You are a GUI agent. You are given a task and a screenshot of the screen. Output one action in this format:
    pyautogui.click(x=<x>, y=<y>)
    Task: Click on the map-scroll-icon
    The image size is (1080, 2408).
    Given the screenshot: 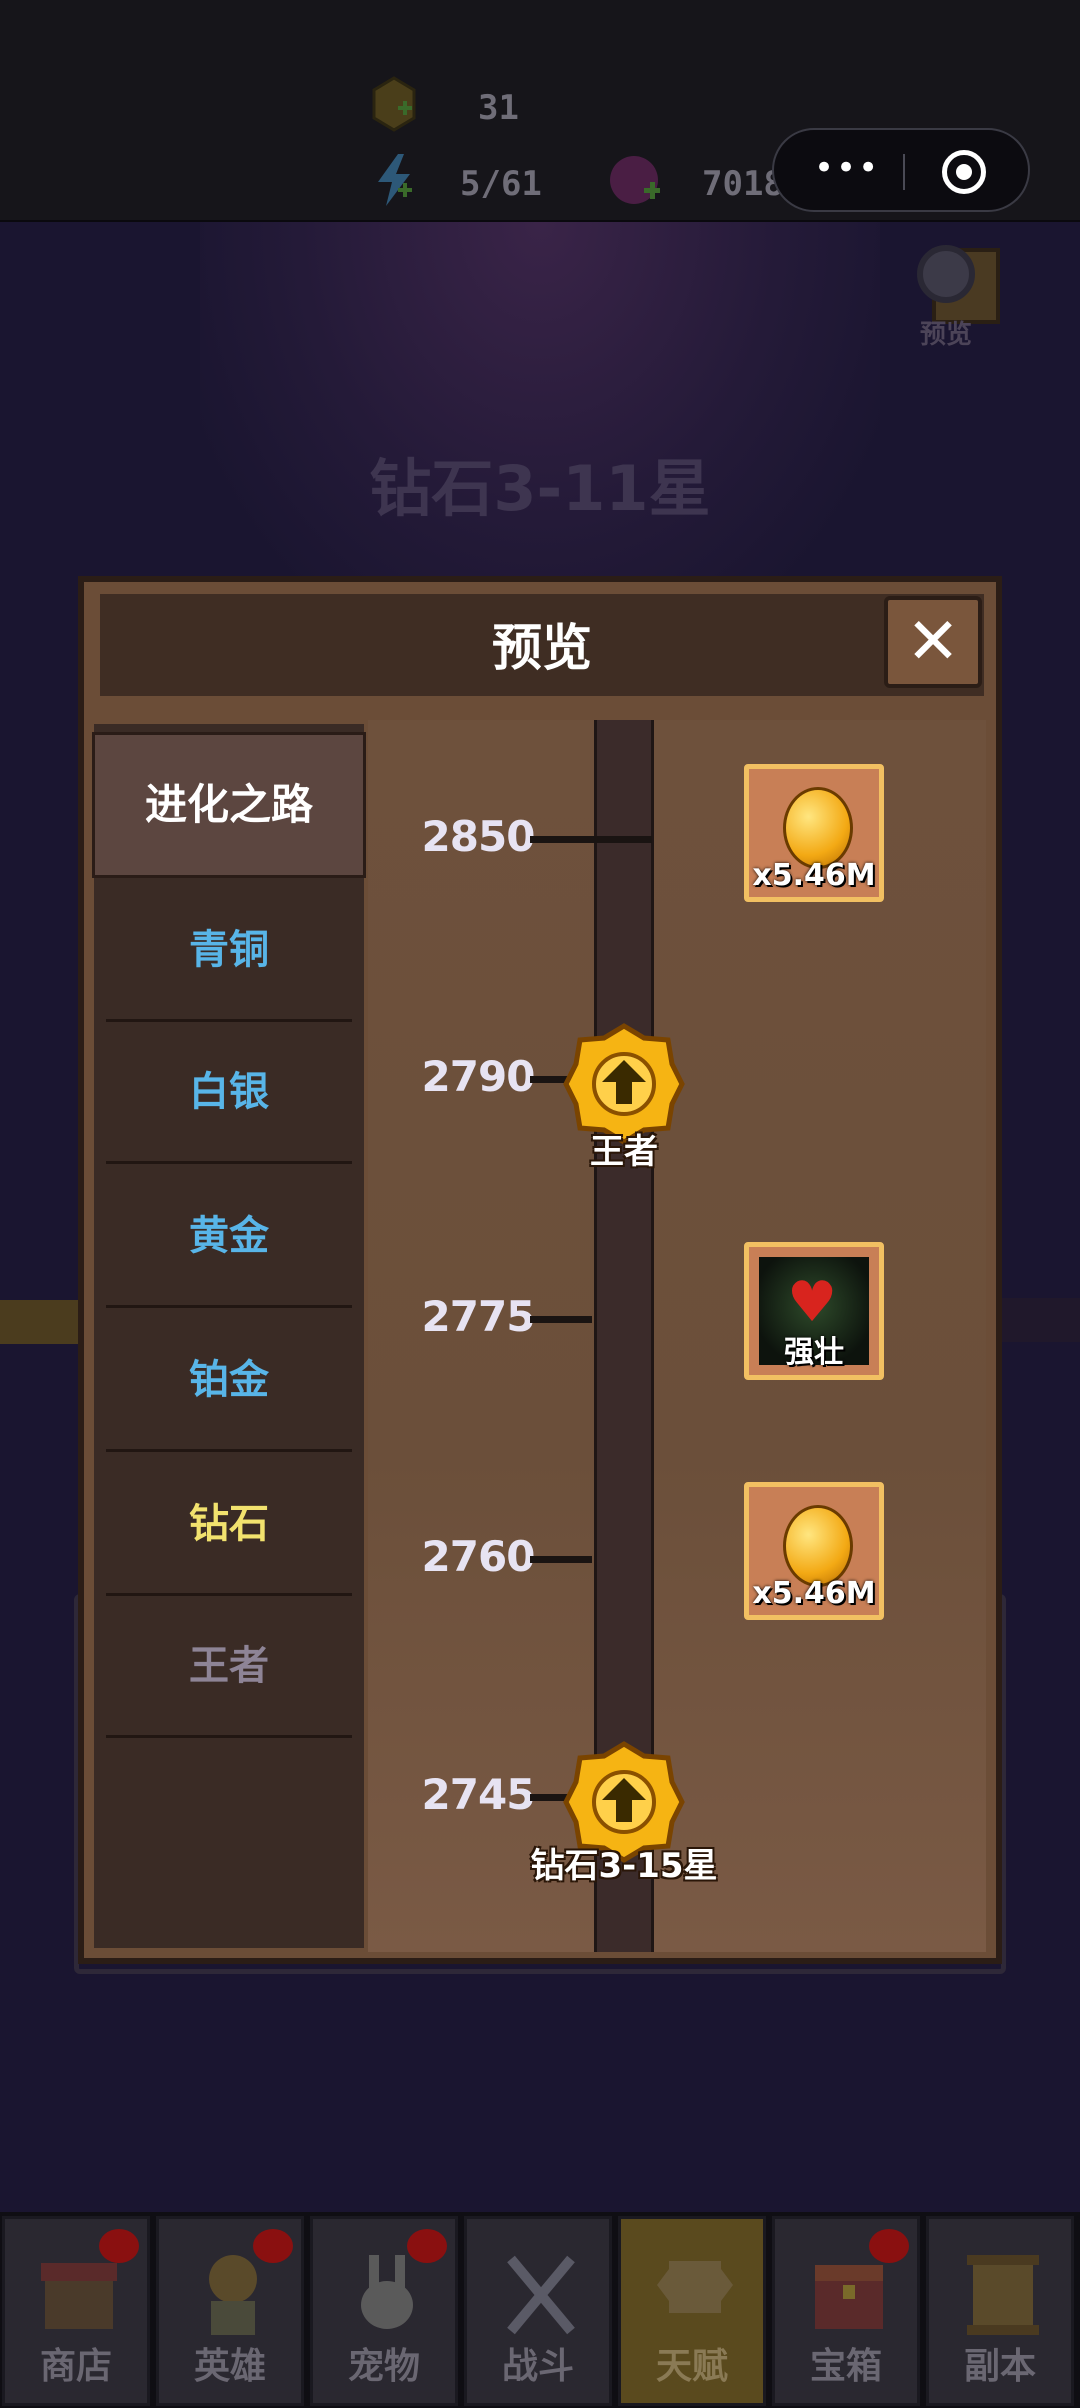 What is the action you would take?
    pyautogui.click(x=1003, y=2295)
    